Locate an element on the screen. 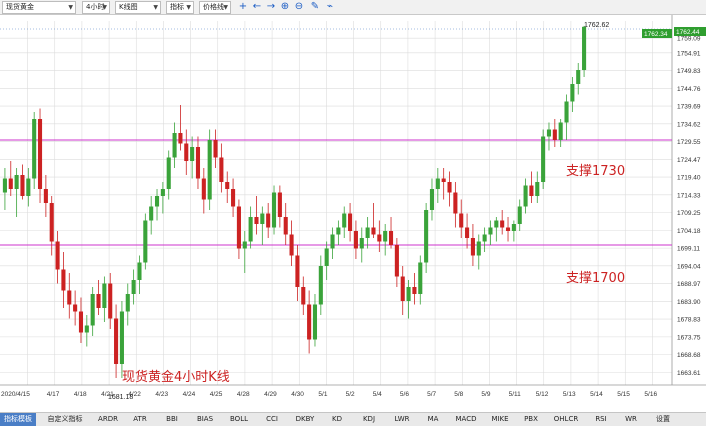 This screenshot has height=426, width=706. tab-4: BBI is located at coordinates (172, 419).